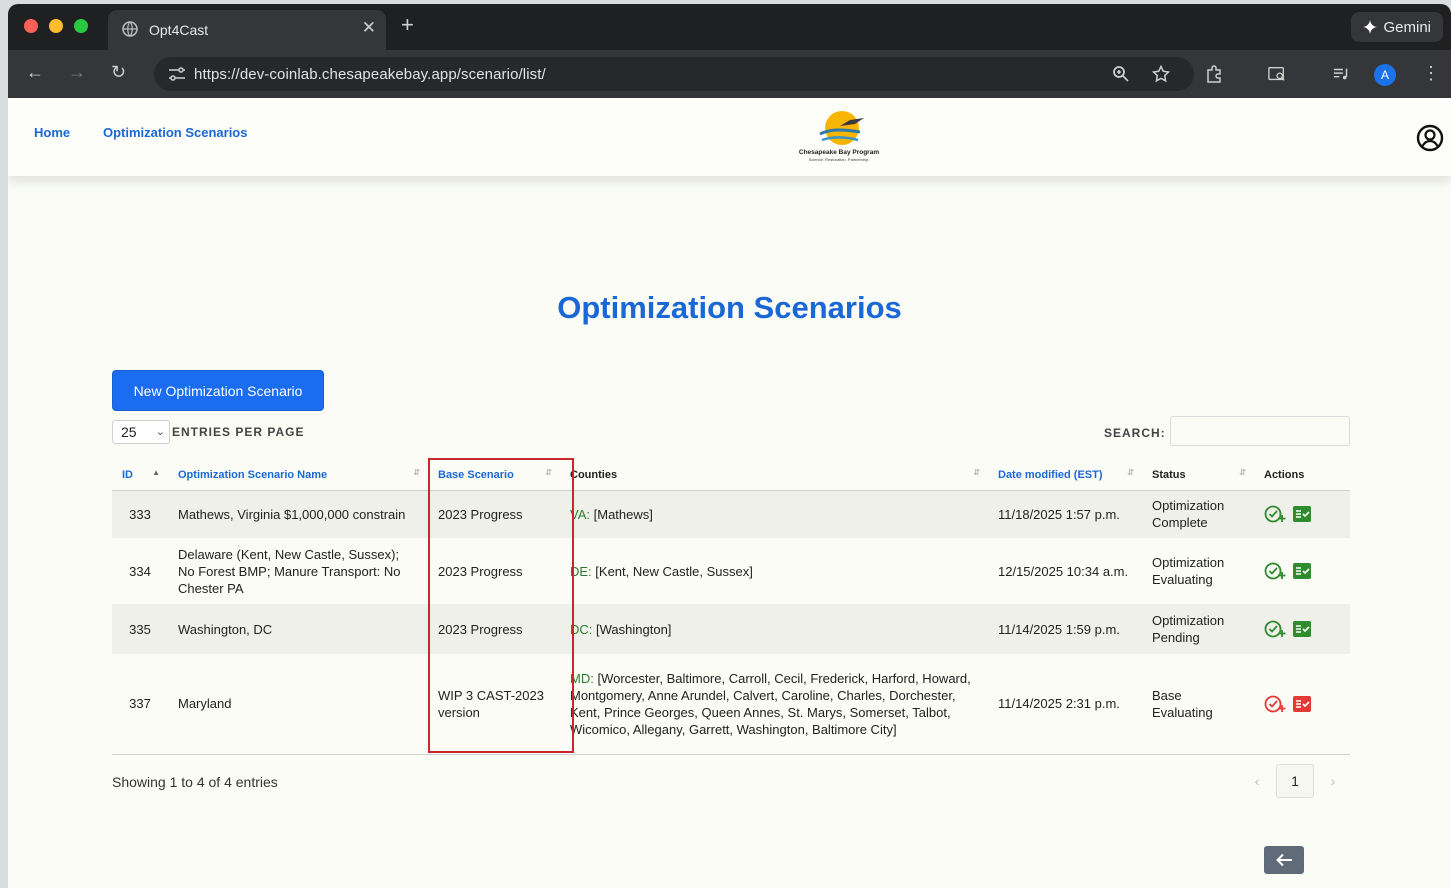  Describe the element at coordinates (1121, 74) in the screenshot. I see `zoom-icon` at that location.